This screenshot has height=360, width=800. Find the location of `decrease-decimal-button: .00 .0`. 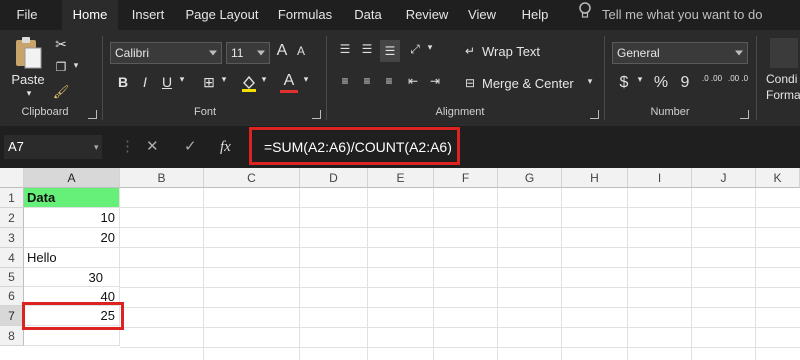

decrease-decimal-button: .00 .0 is located at coordinates (738, 78).